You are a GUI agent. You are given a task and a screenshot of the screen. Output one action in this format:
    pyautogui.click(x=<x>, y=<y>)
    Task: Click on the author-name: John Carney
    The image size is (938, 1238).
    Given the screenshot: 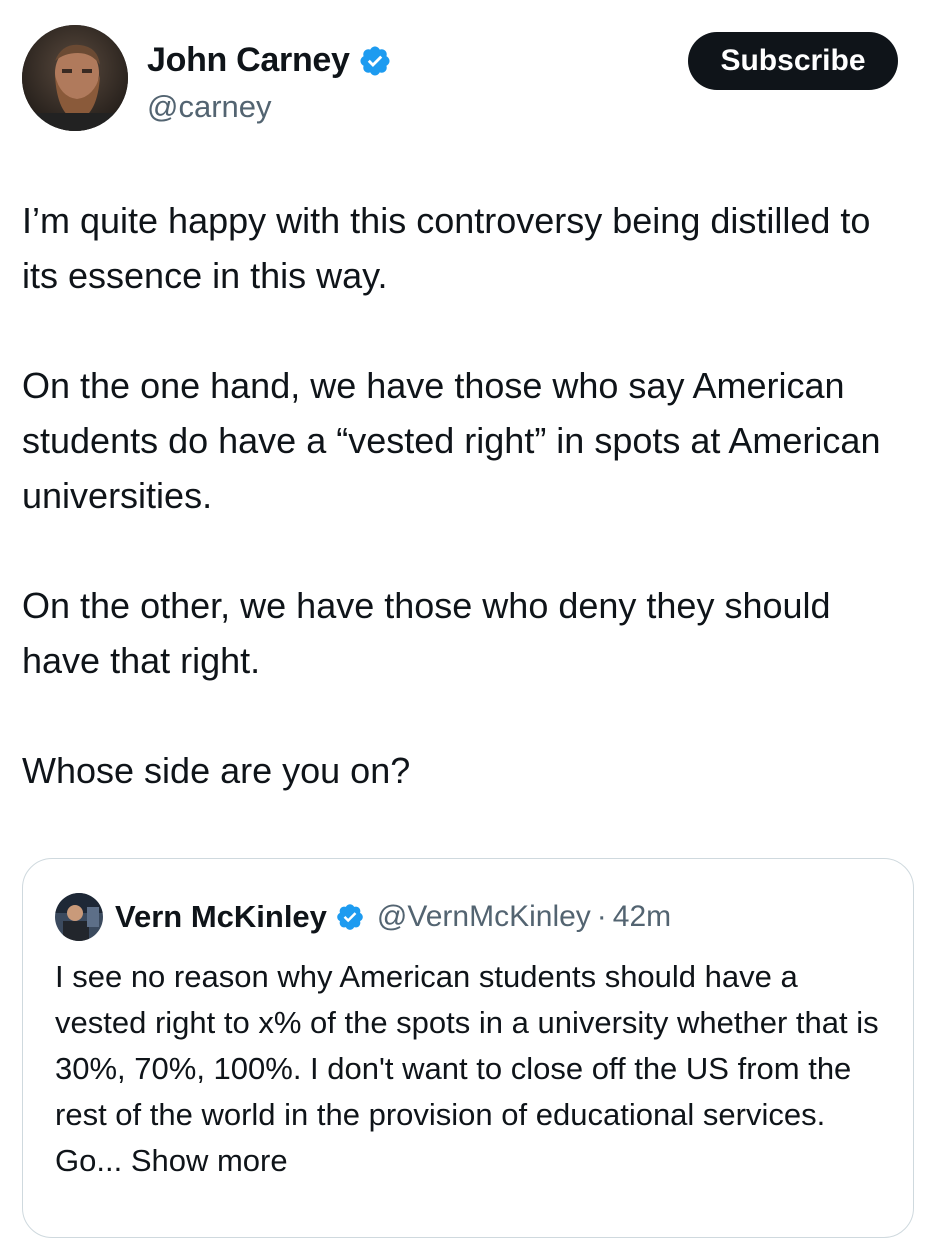 What is the action you would take?
    pyautogui.click(x=248, y=60)
    